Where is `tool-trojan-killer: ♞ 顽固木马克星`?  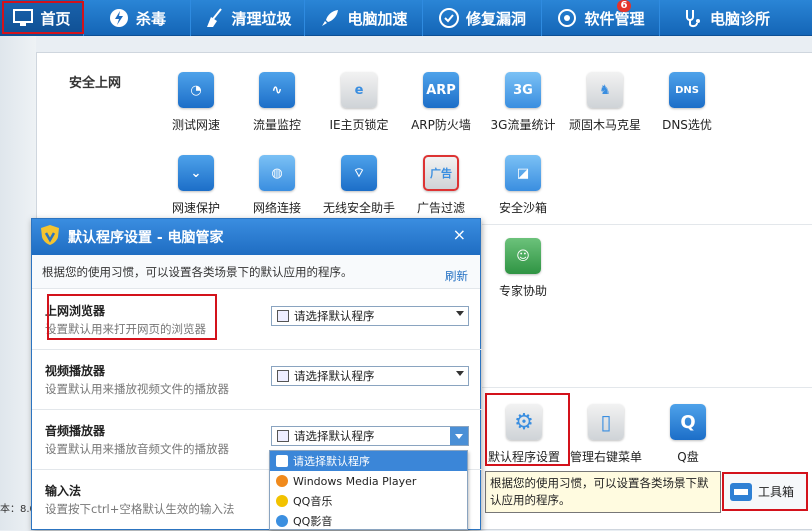 tool-trojan-killer: ♞ 顽固木马克星 is located at coordinates (605, 102).